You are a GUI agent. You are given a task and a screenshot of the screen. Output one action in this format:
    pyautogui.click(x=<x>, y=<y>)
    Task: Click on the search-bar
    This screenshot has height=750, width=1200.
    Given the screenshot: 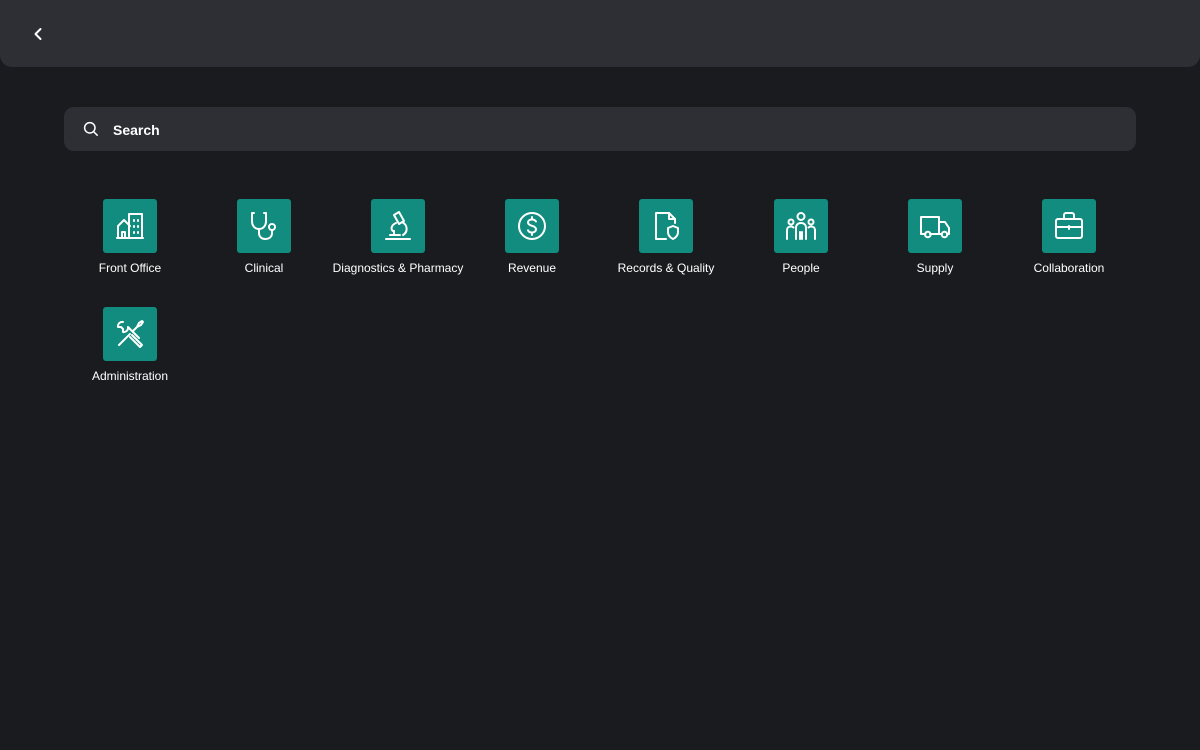 What is the action you would take?
    pyautogui.click(x=600, y=130)
    